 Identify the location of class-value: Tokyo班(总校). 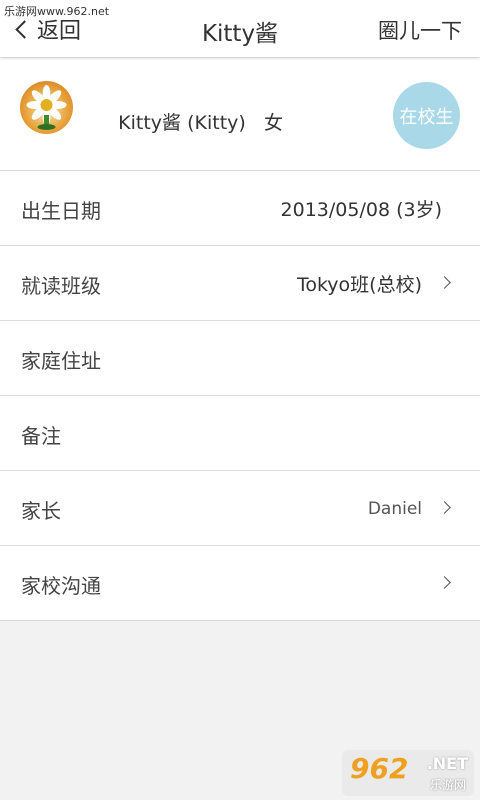
(359, 285).